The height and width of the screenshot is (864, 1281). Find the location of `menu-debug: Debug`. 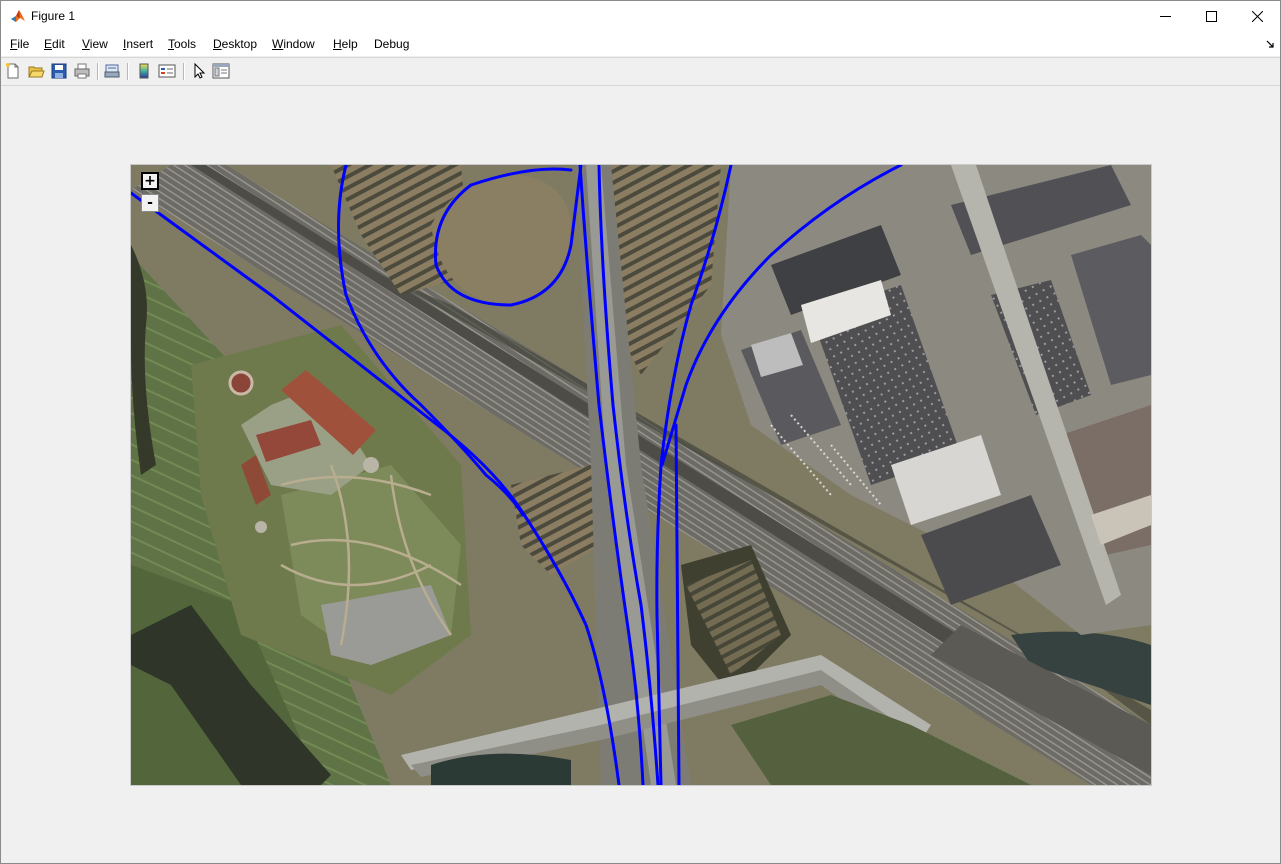

menu-debug: Debug is located at coordinates (391, 44).